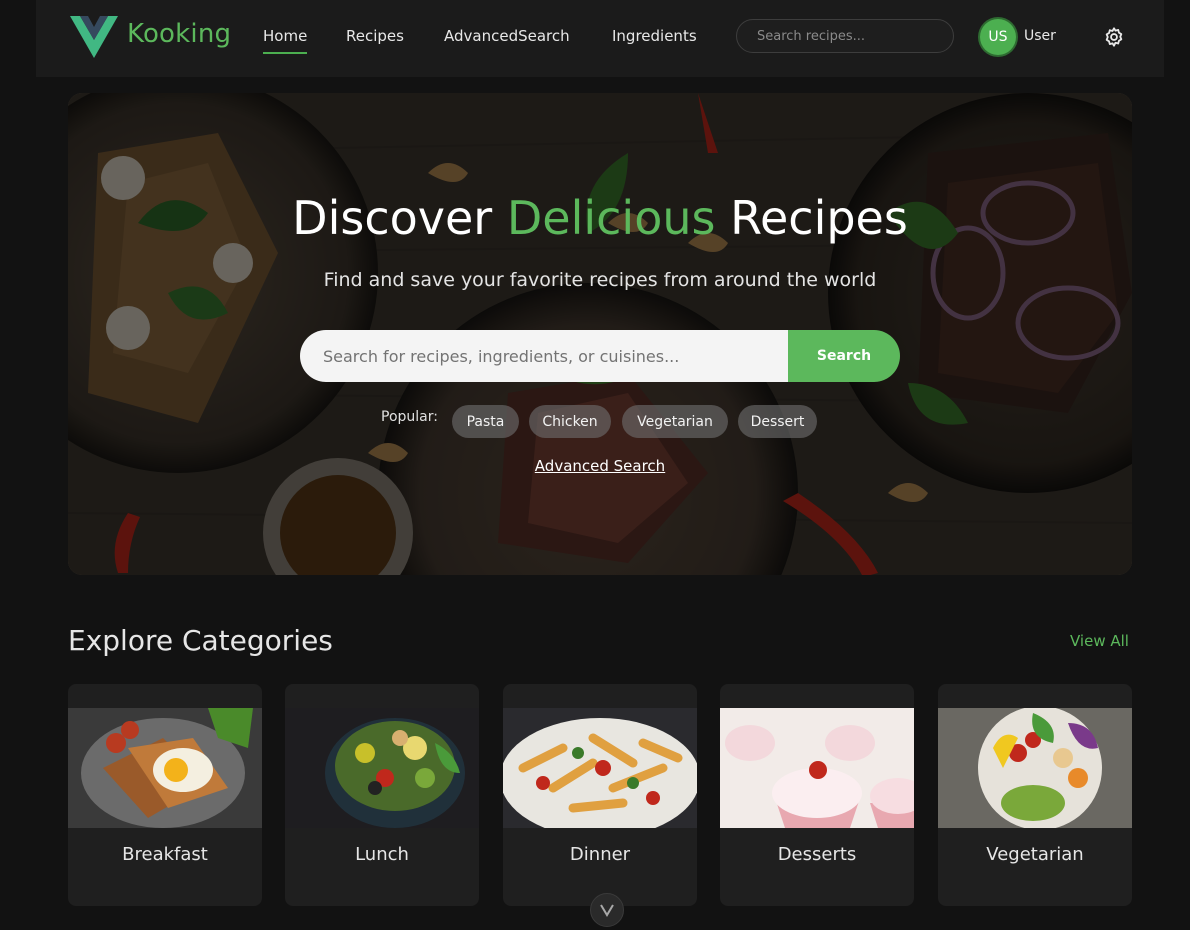 Image resolution: width=1190 pixels, height=930 pixels. Describe the element at coordinates (654, 36) in the screenshot. I see `nav-link-ingredients: Ingredients` at that location.